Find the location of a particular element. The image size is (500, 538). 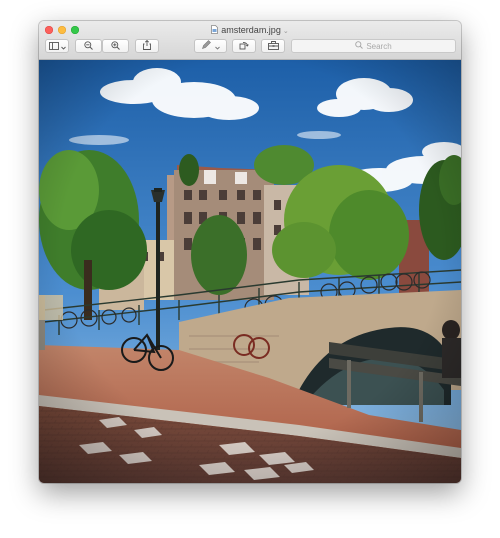

toolbox-button is located at coordinates (273, 46).